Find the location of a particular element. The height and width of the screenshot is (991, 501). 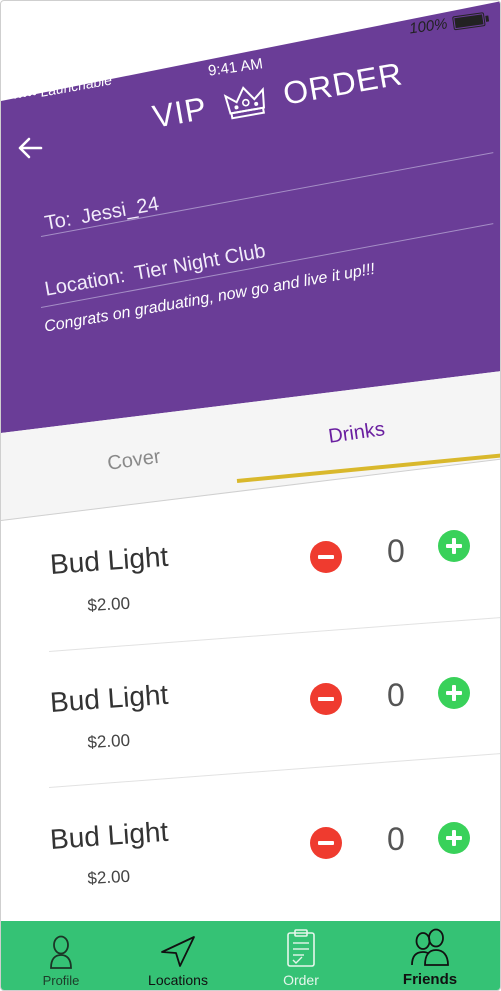

battery-icon is located at coordinates (469, 20).